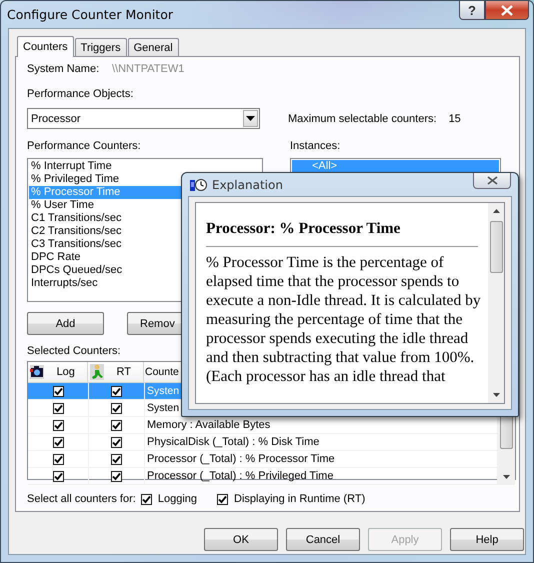  Describe the element at coordinates (84, 146) in the screenshot. I see `field-label: Performance Counters:` at that location.